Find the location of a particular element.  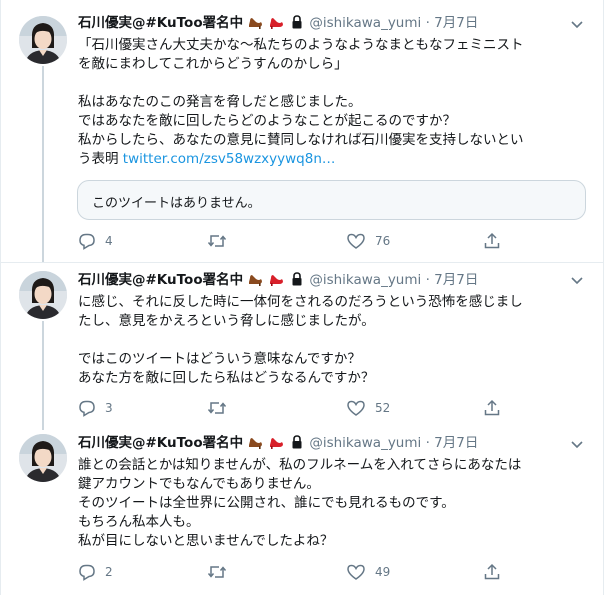

reply-button: 4 is located at coordinates (95, 241).